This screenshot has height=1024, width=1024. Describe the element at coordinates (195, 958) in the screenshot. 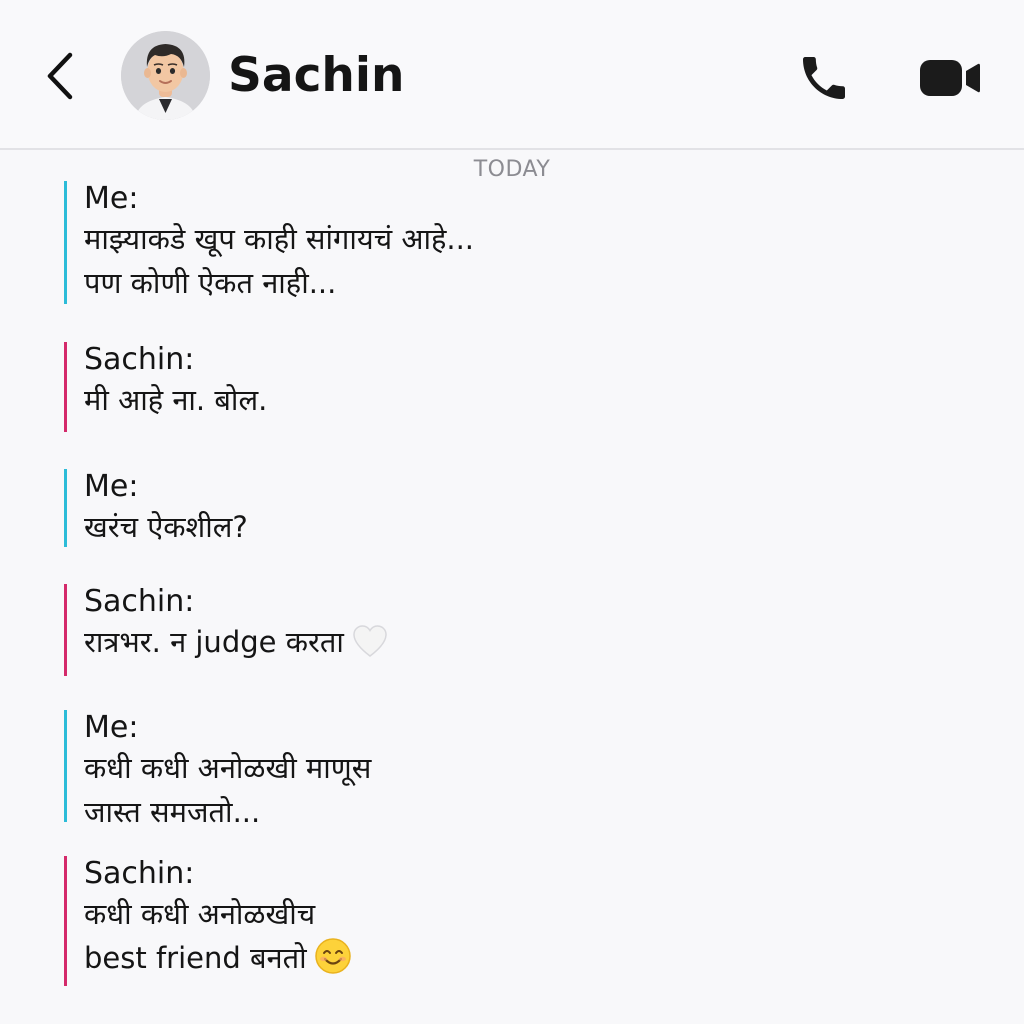

I see `message-text: best friend बनतो` at that location.